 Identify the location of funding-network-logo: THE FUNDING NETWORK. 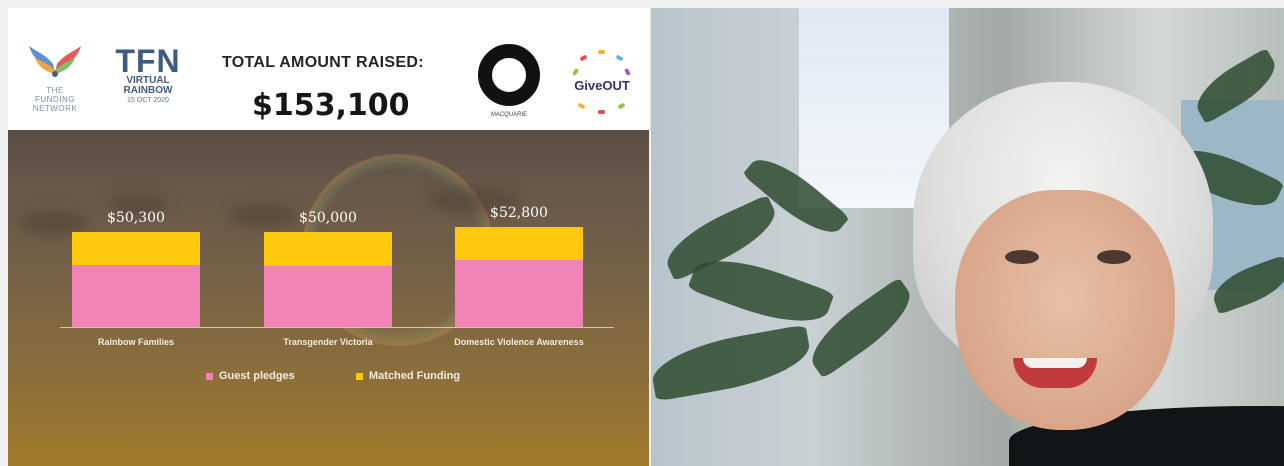
(55, 78).